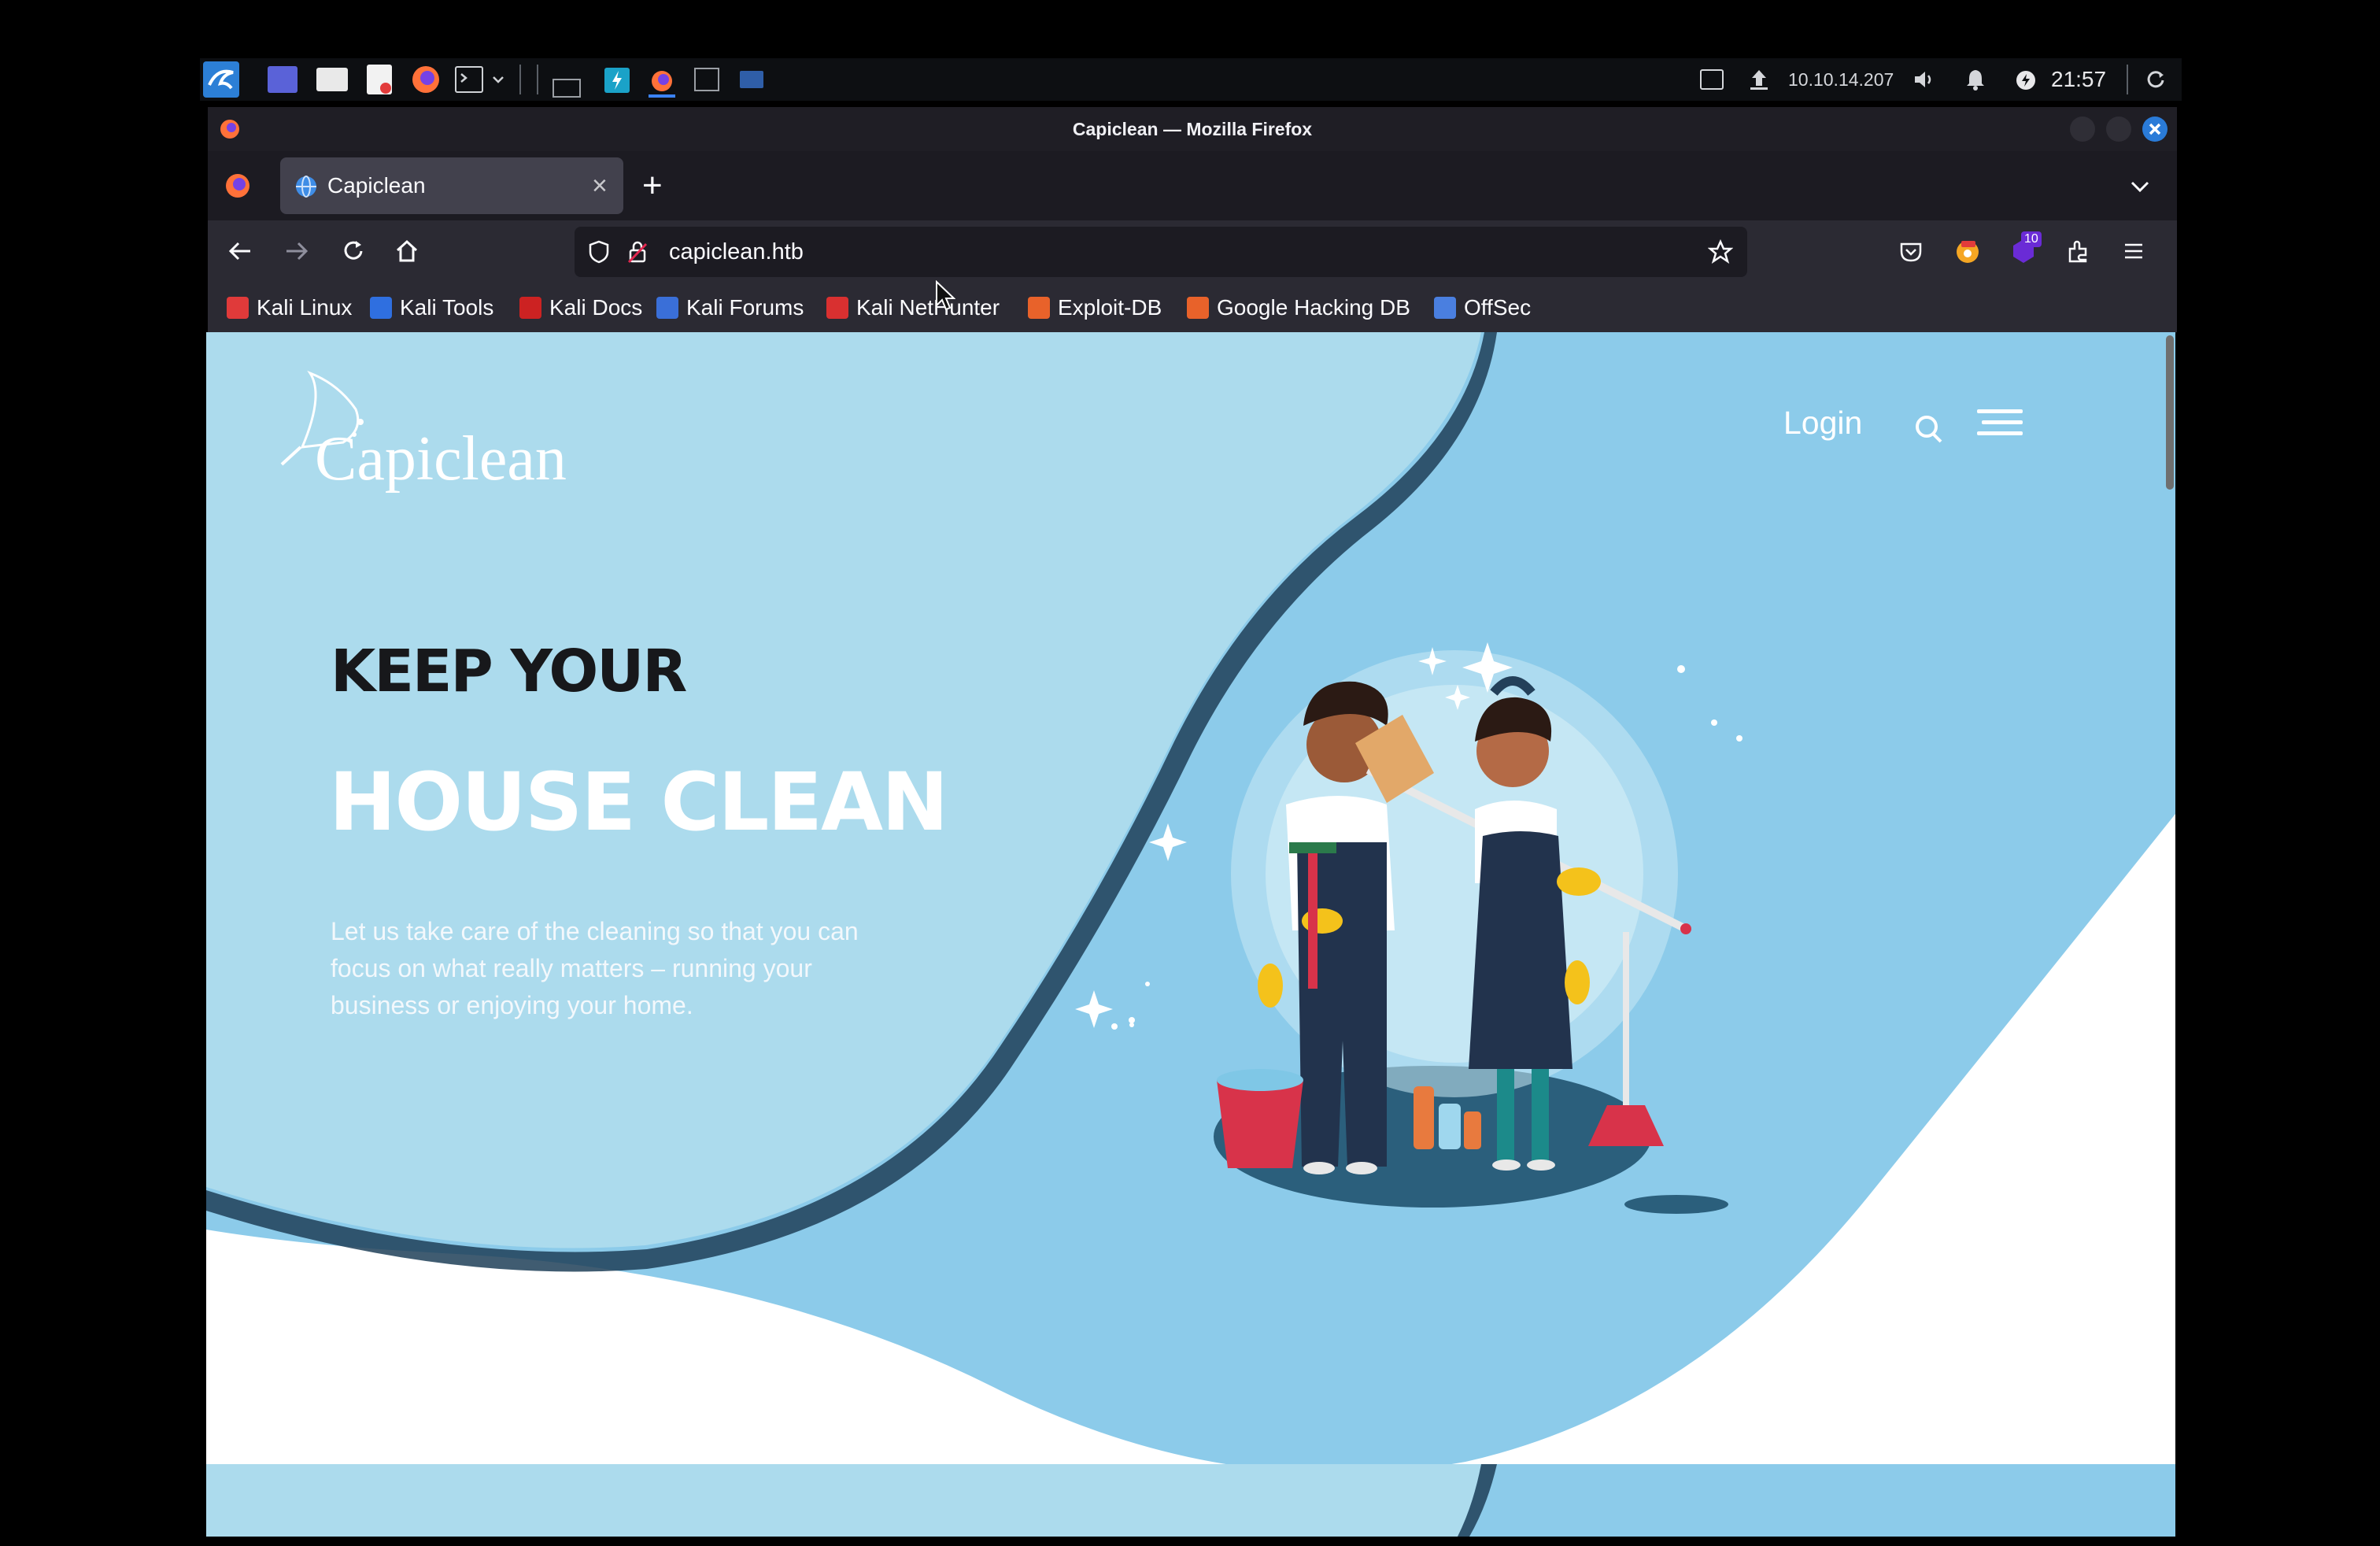 The image size is (2380, 1546). Describe the element at coordinates (1967, 250) in the screenshot. I see `extension-icon` at that location.